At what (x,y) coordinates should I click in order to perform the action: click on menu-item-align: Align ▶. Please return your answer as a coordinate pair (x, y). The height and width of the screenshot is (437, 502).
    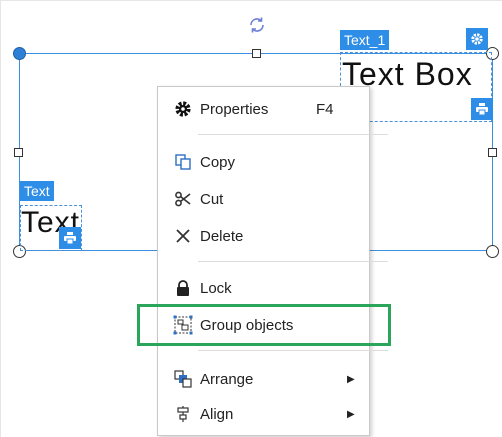
    Looking at the image, I should click on (263, 414).